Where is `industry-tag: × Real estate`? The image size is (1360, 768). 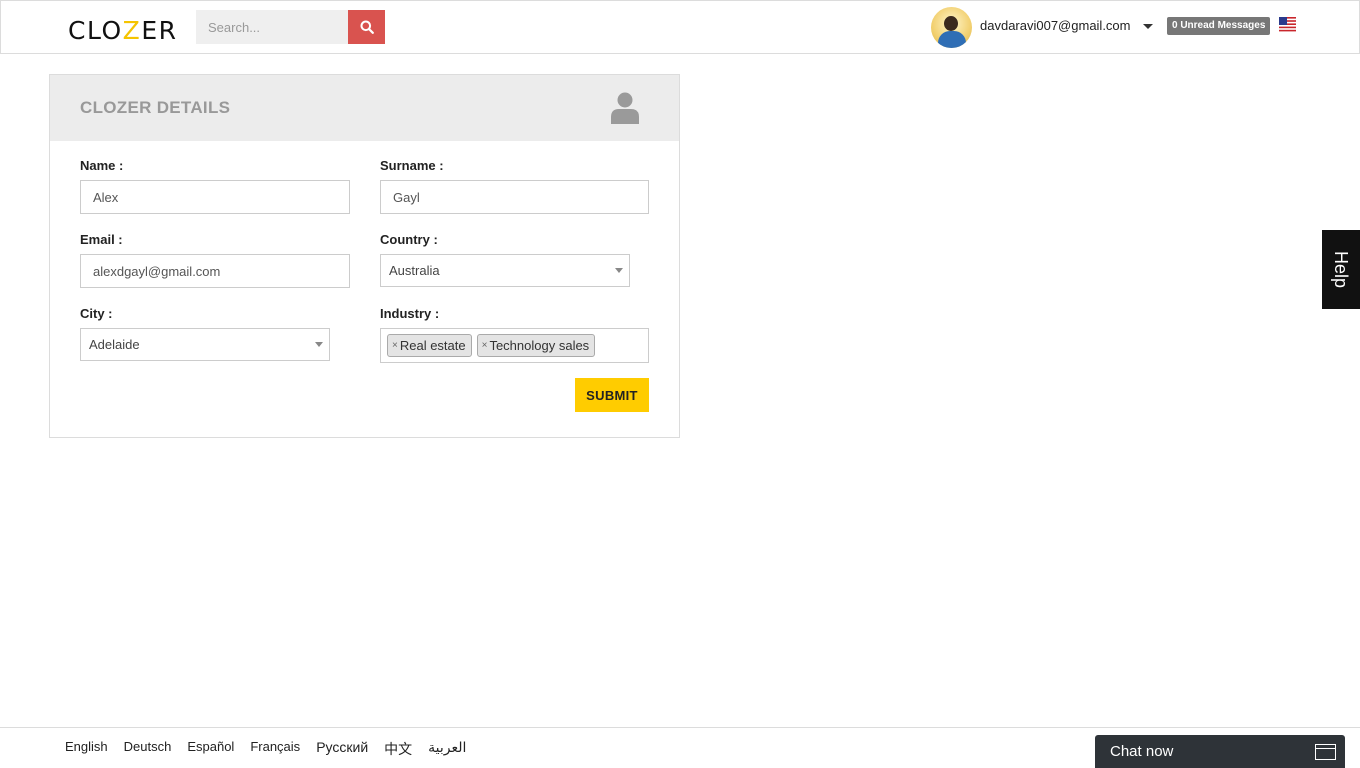 industry-tag: × Real estate is located at coordinates (429, 345).